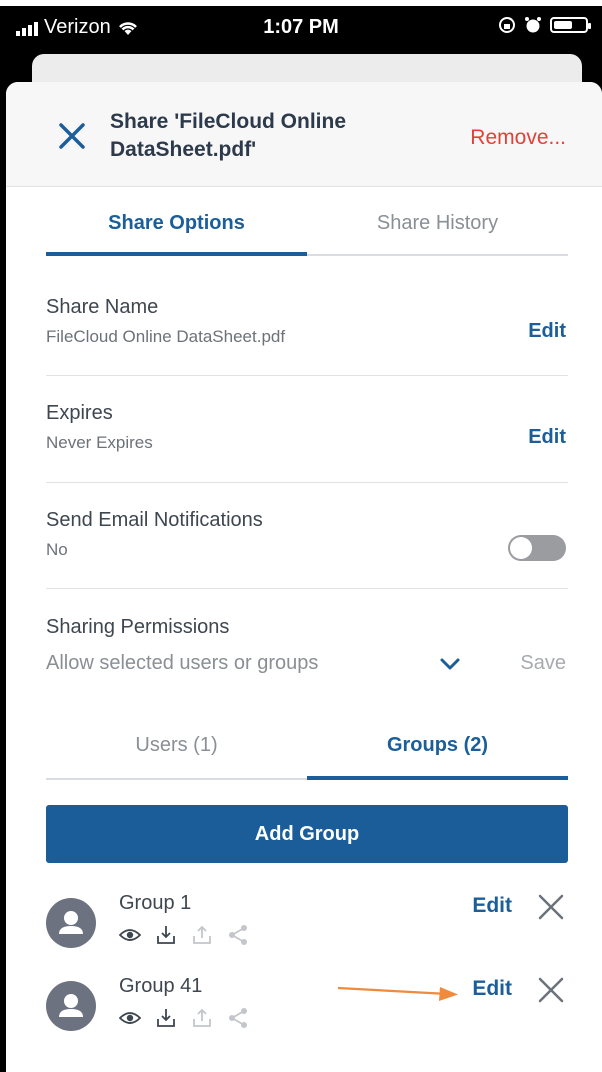 This screenshot has height=1072, width=602. Describe the element at coordinates (307, 1010) in the screenshot. I see `group-row: Group 41 Edit` at that location.